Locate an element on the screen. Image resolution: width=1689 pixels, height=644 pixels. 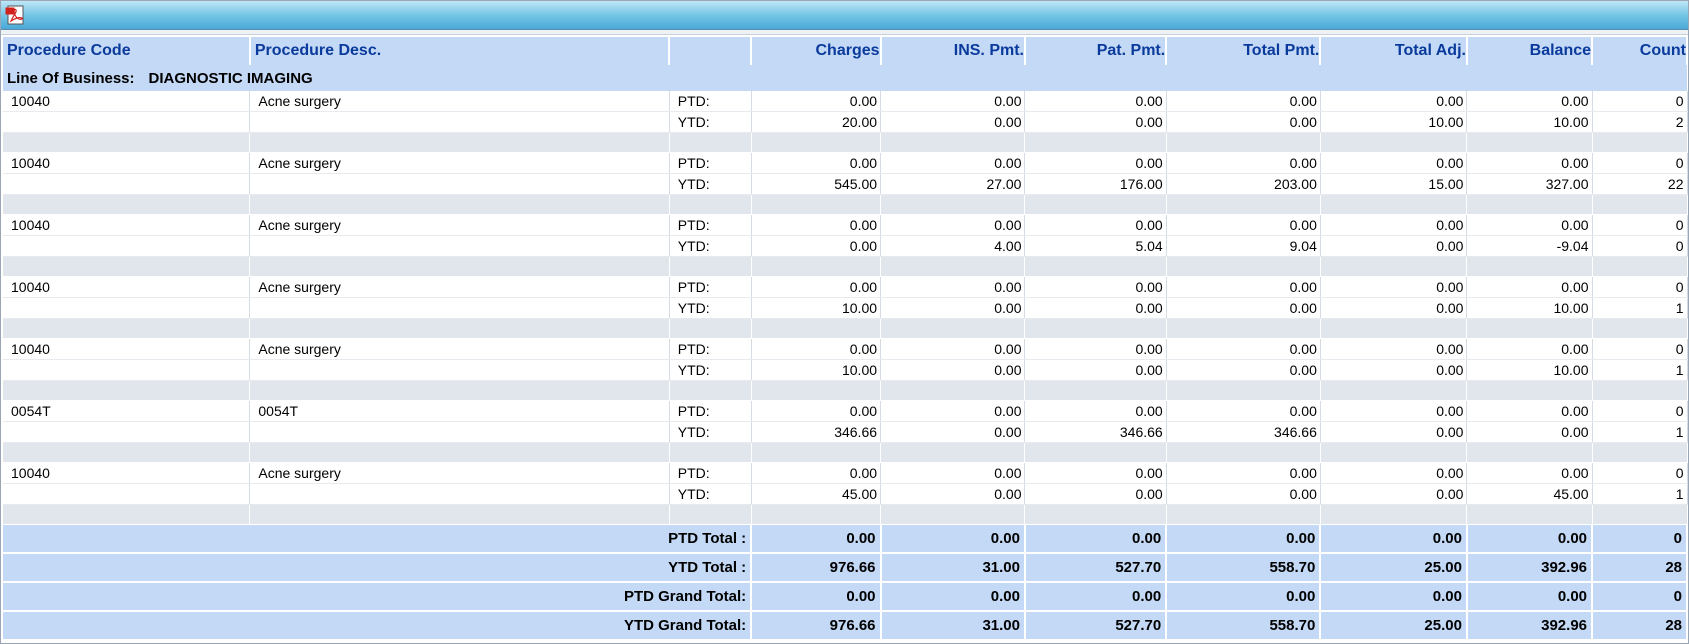
procedure-code-cell: 10040 is located at coordinates (127, 163).